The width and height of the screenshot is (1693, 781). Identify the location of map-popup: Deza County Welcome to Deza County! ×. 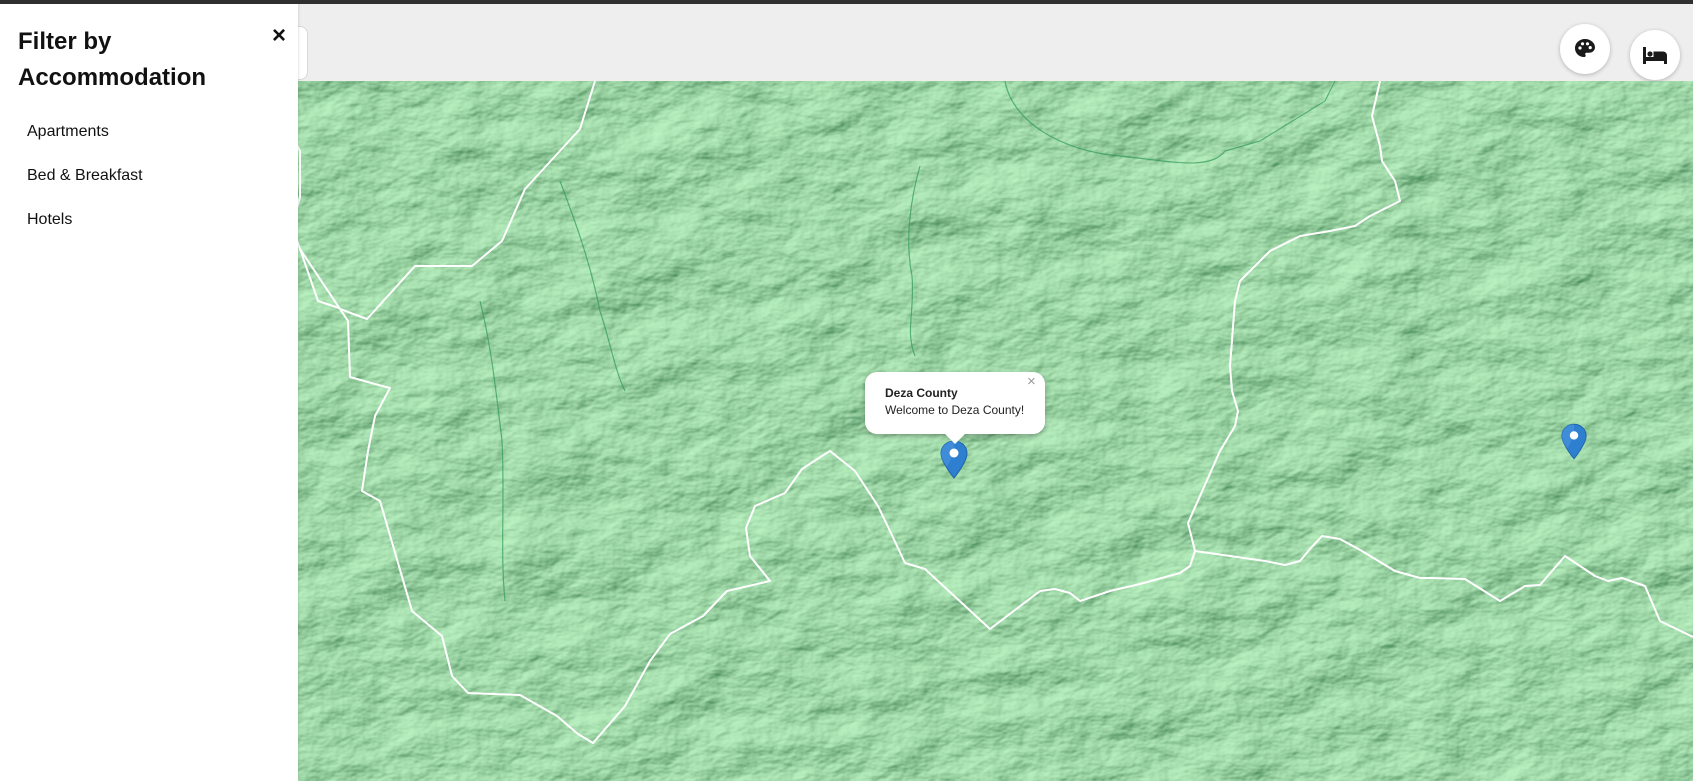
(955, 408).